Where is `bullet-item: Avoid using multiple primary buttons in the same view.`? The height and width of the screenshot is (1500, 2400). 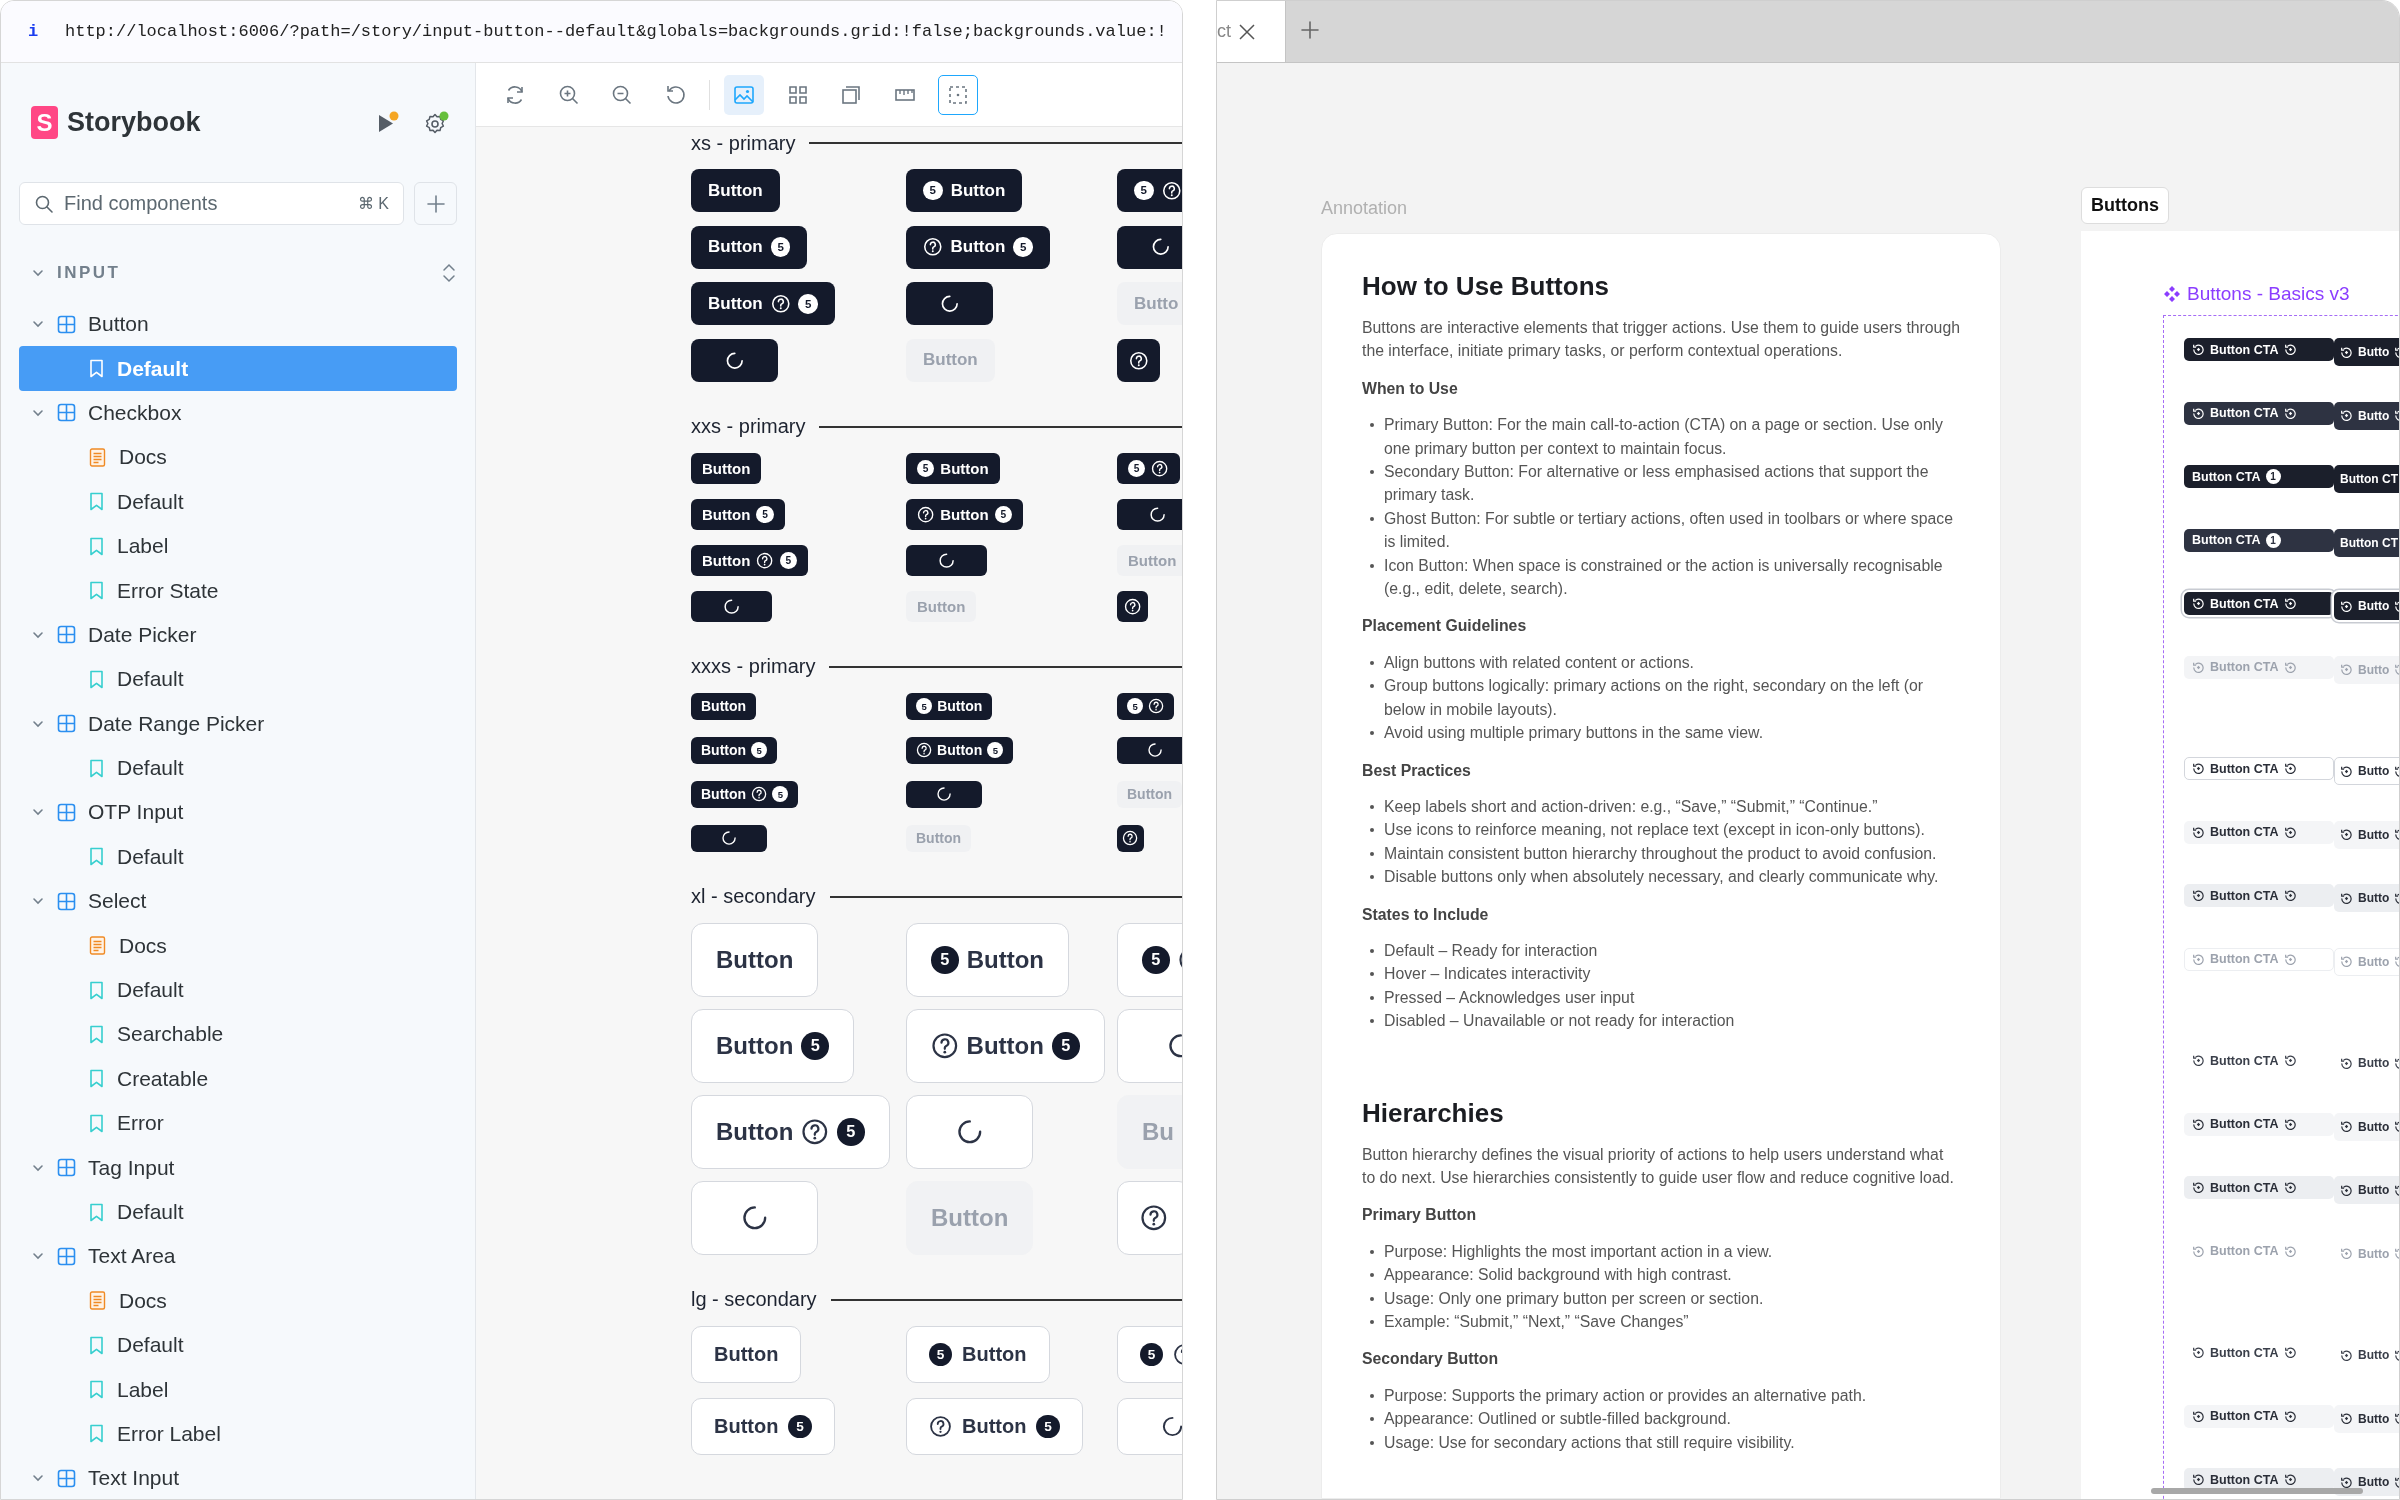
bullet-item: Avoid using multiple primary buttons in the same view. is located at coordinates (1661, 733).